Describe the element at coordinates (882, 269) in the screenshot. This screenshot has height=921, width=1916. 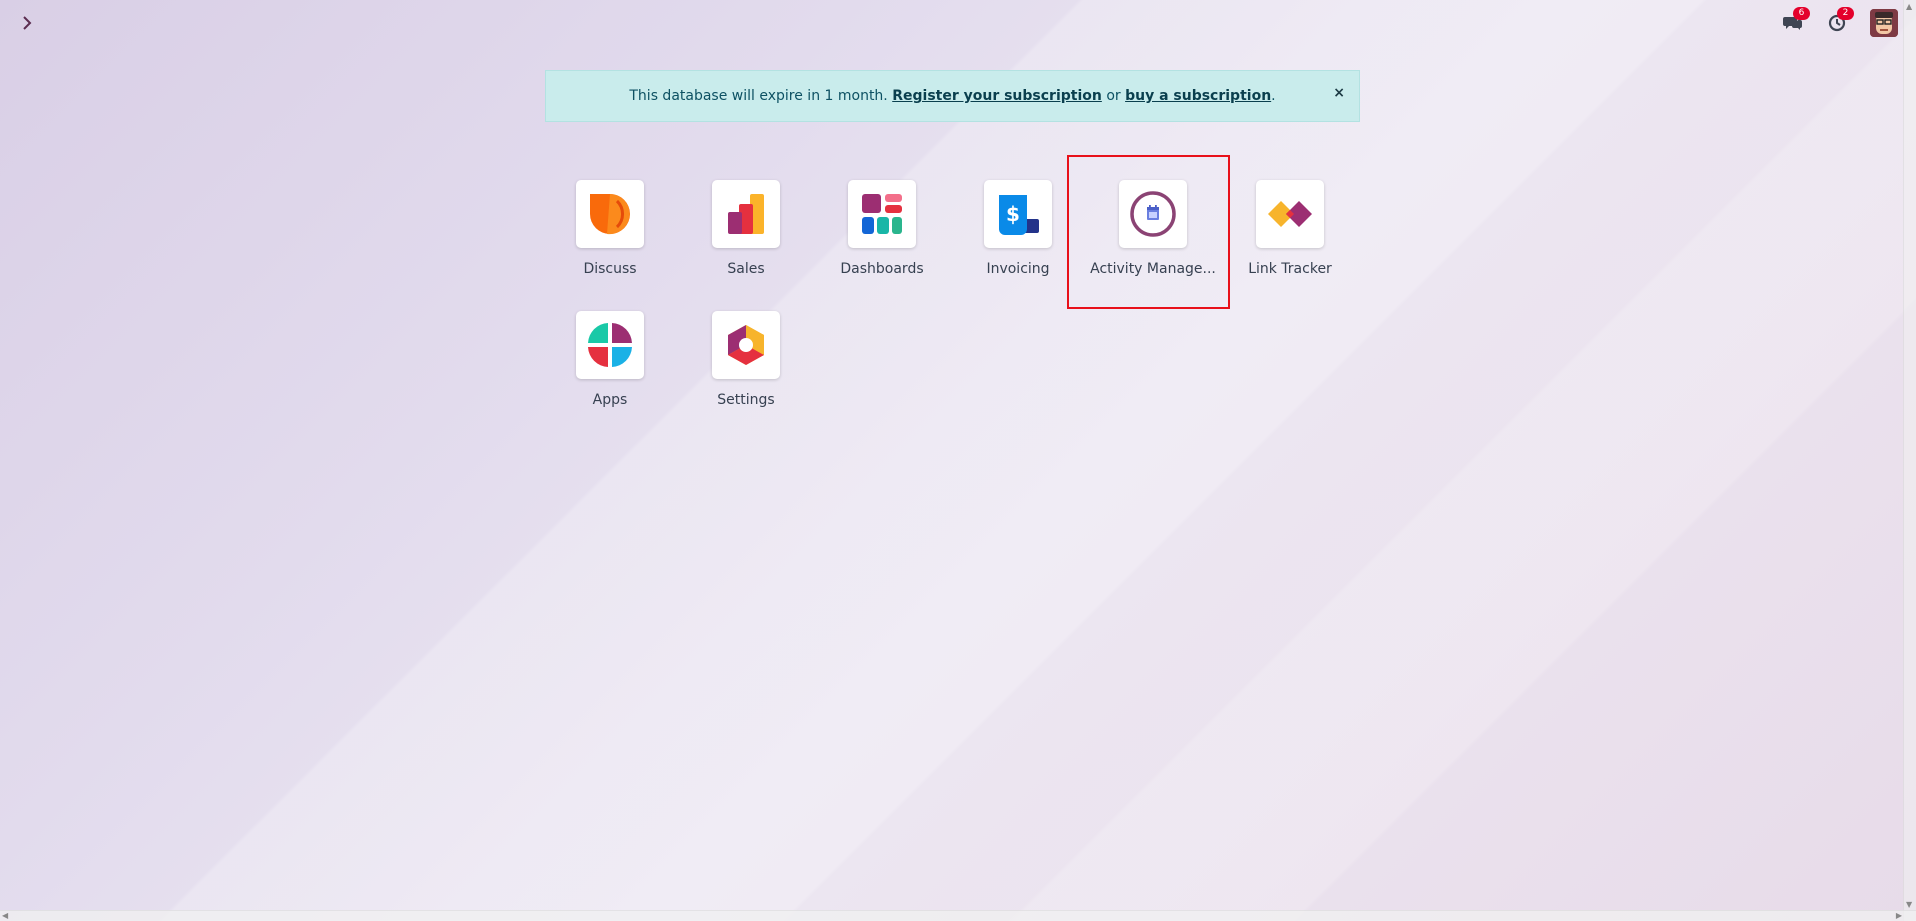
I see `app-label: Dashboards` at that location.